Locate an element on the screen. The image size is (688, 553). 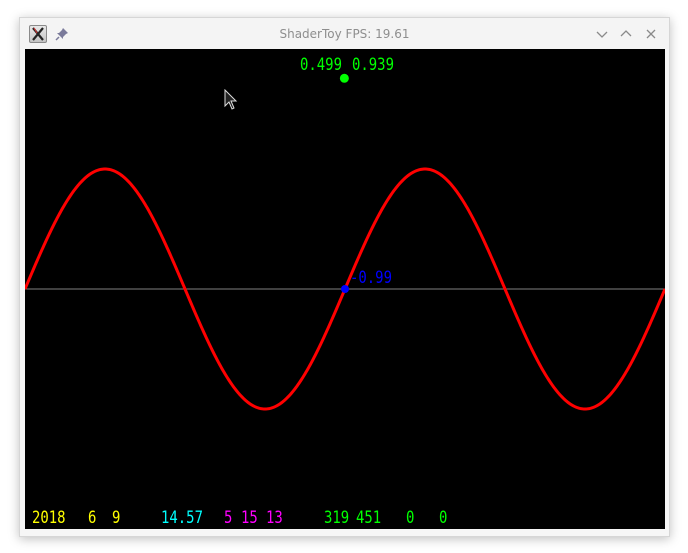
mouse-position-dot is located at coordinates (344, 78).